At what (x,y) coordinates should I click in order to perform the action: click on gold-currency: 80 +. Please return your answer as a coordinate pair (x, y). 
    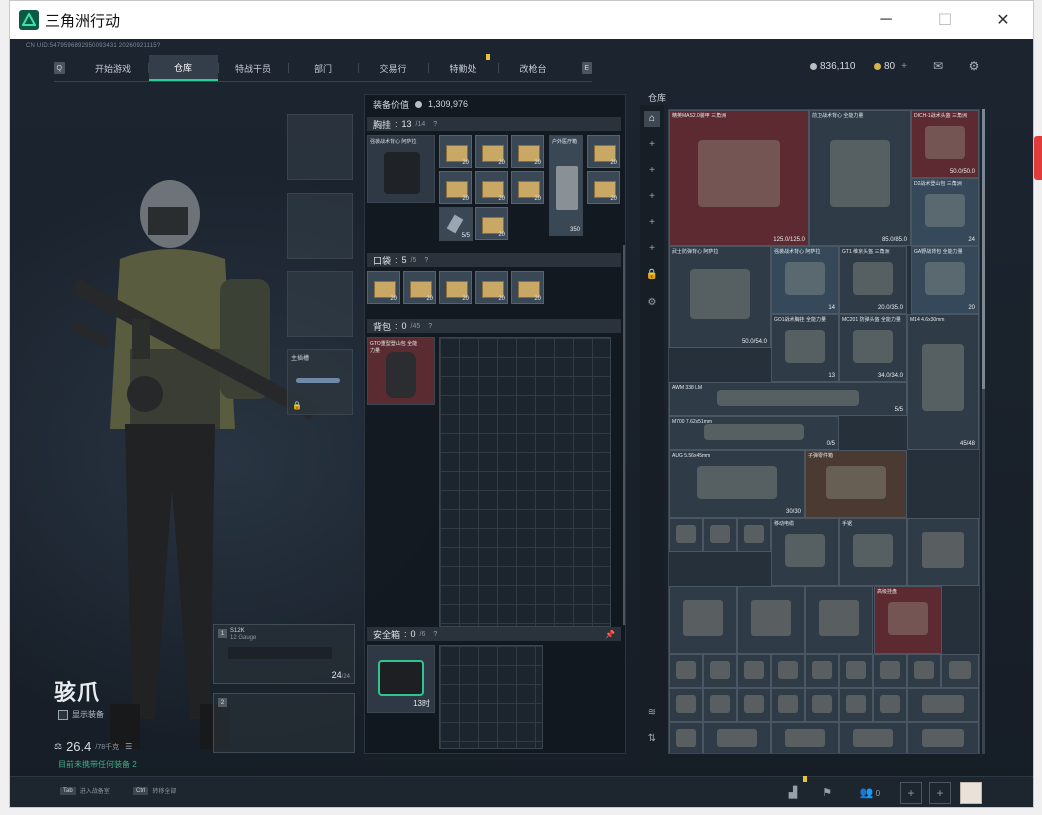
    Looking at the image, I should click on (890, 66).